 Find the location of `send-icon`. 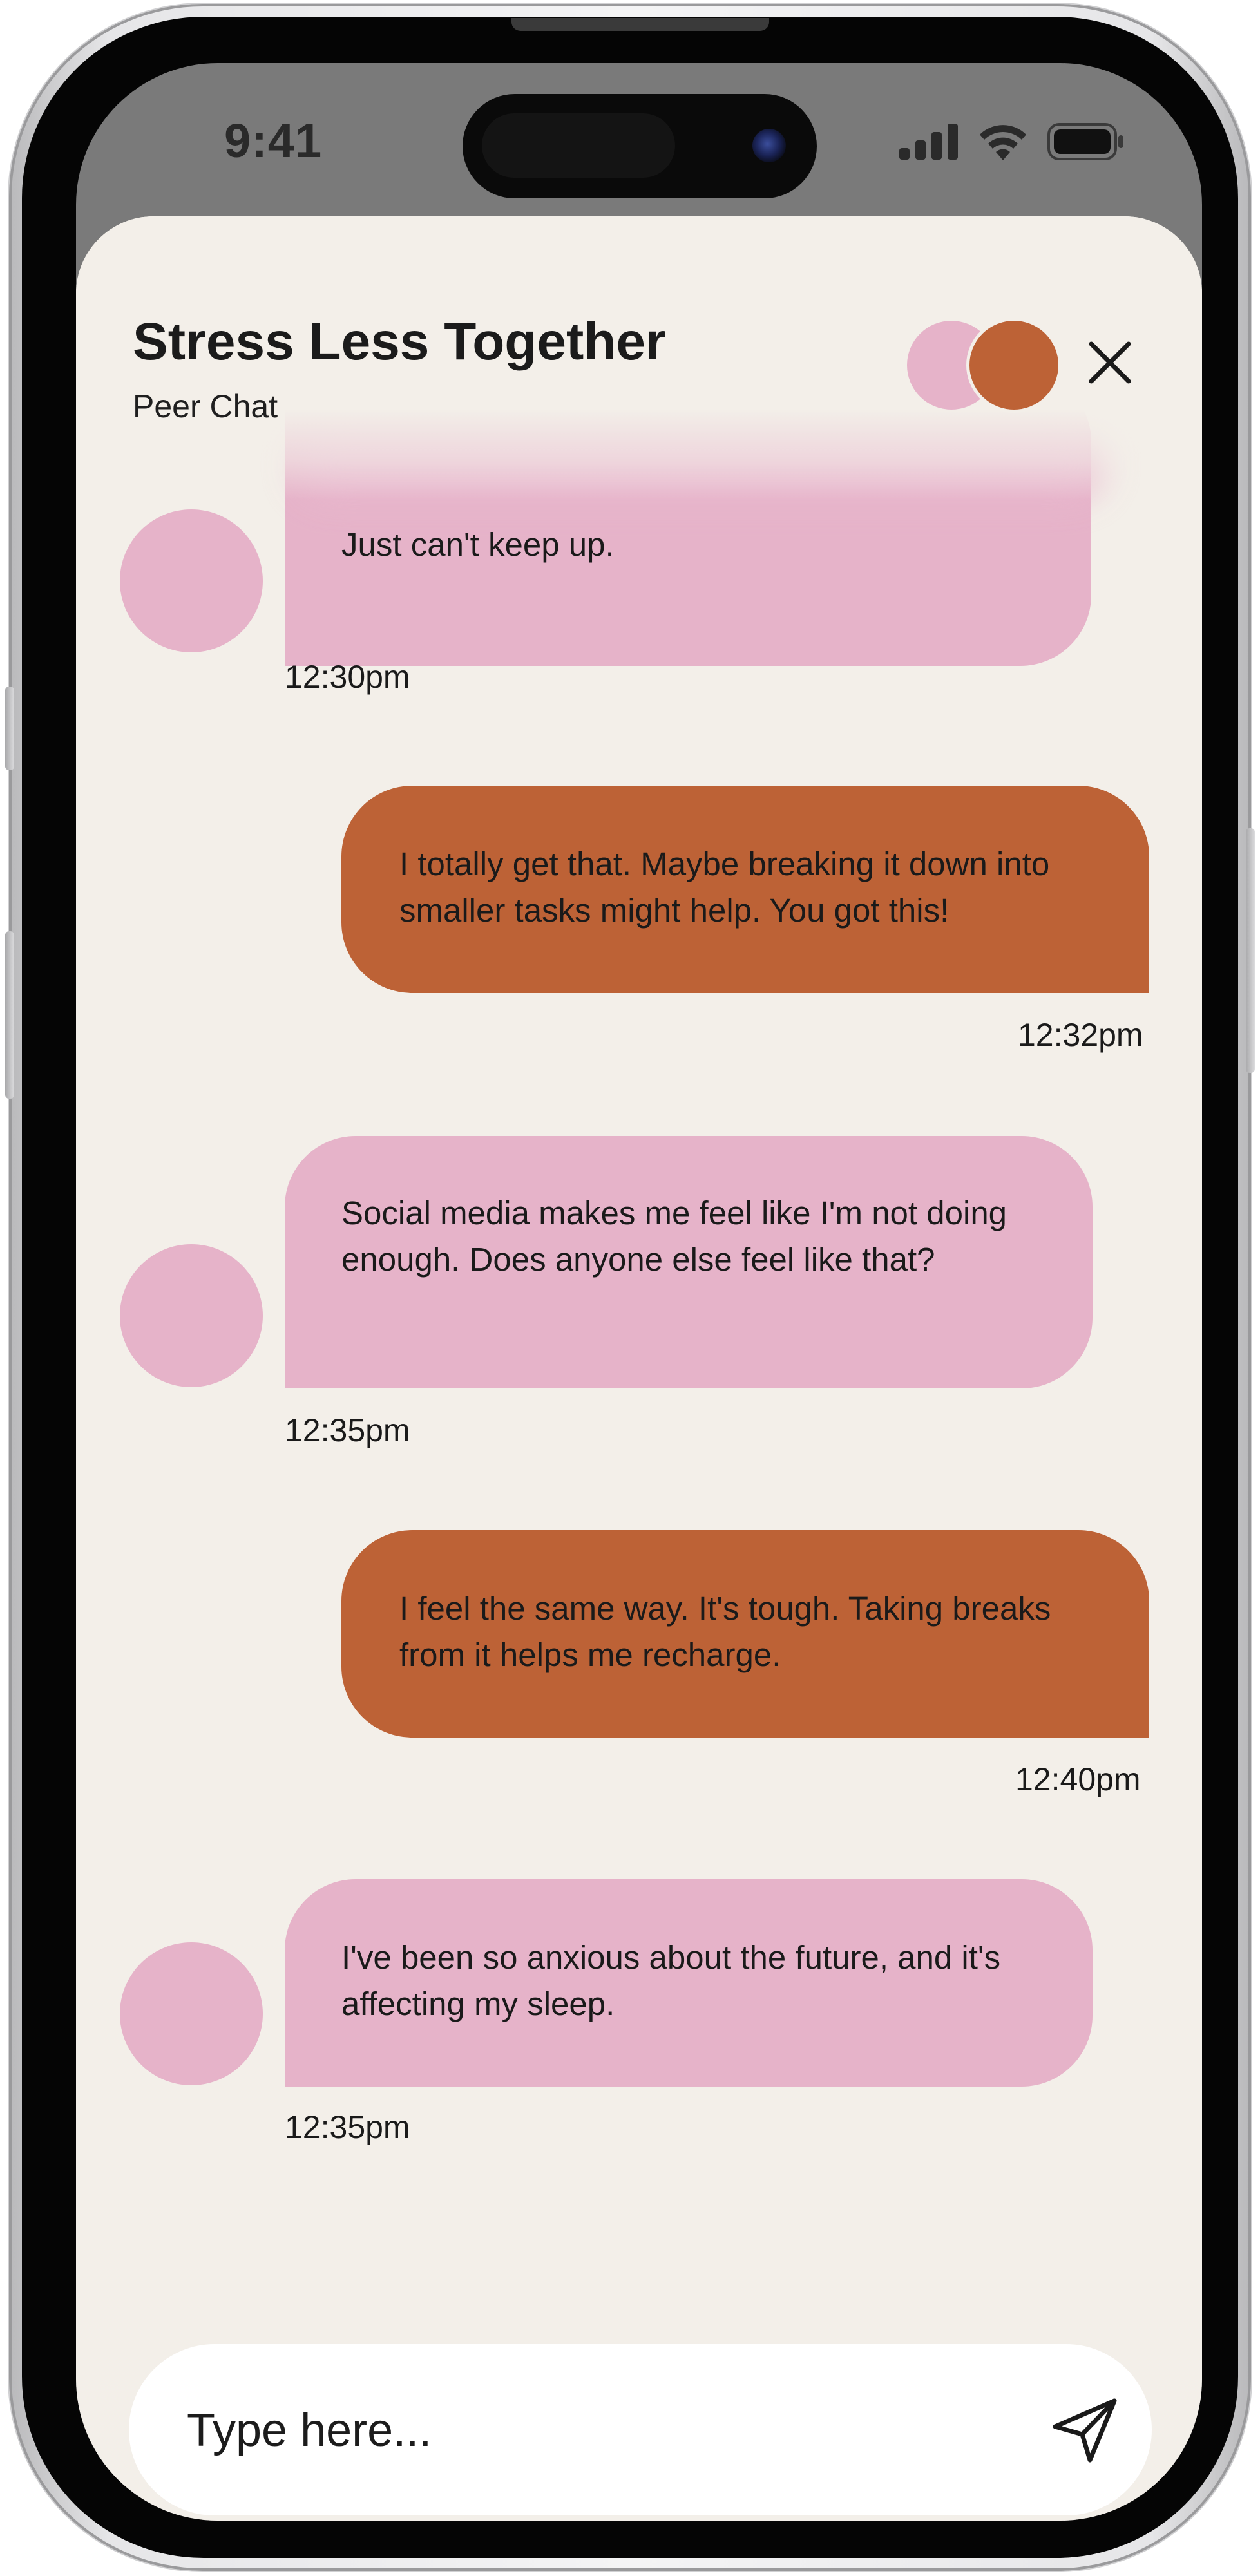

send-icon is located at coordinates (1085, 2430).